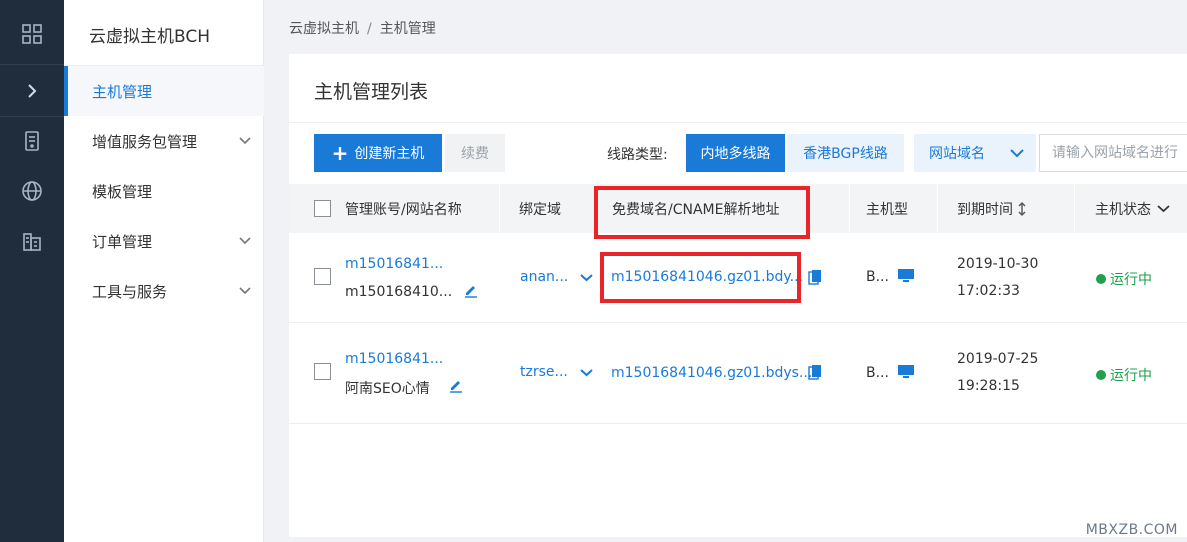  What do you see at coordinates (637, 155) in the screenshot?
I see `line-type-label: 线路类型:` at bounding box center [637, 155].